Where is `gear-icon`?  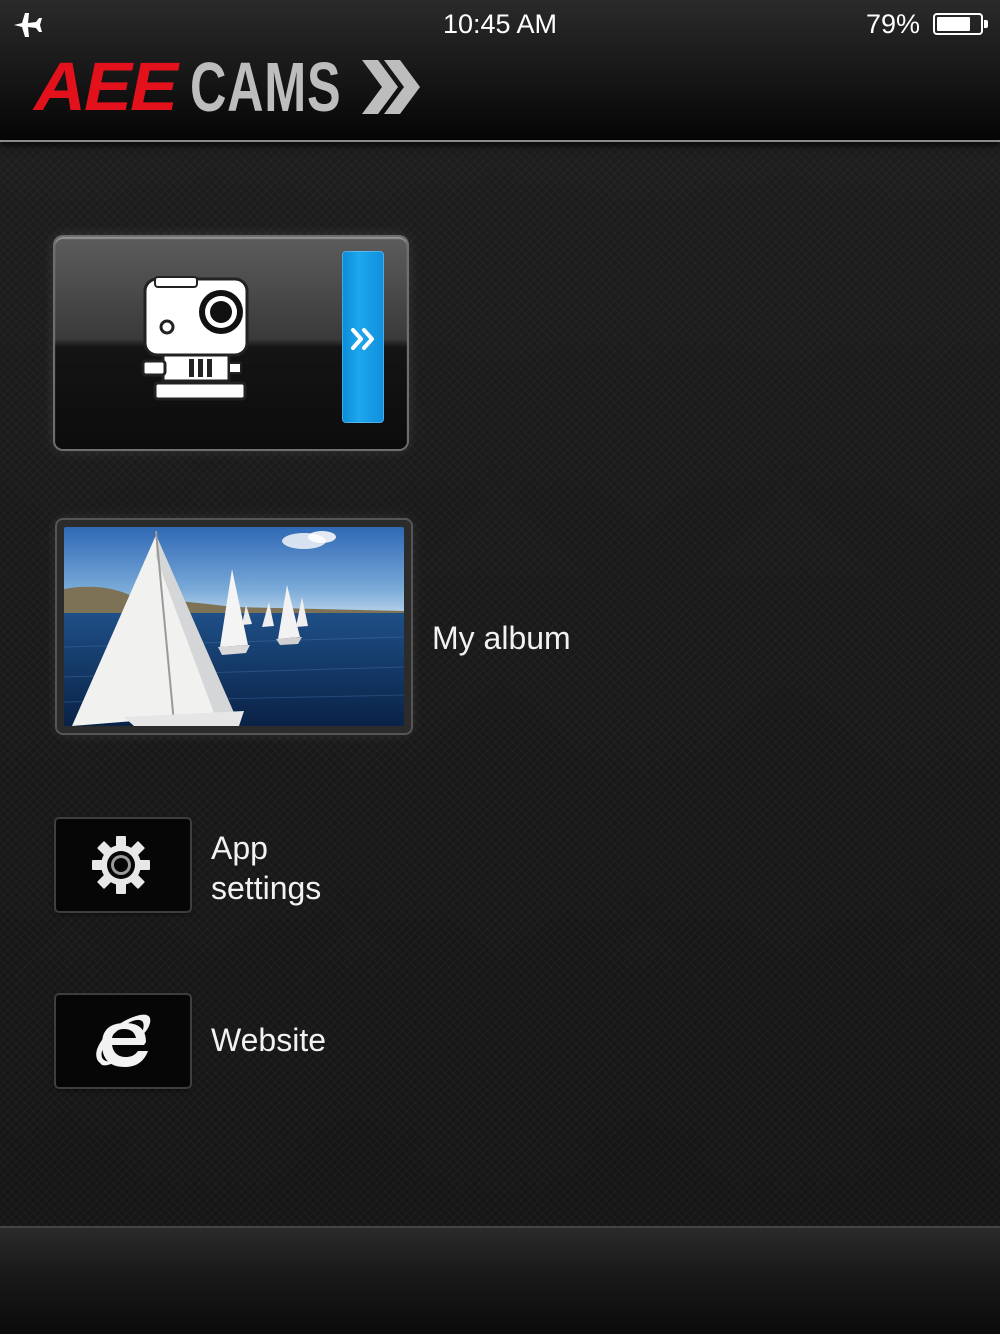
gear-icon is located at coordinates (121, 865).